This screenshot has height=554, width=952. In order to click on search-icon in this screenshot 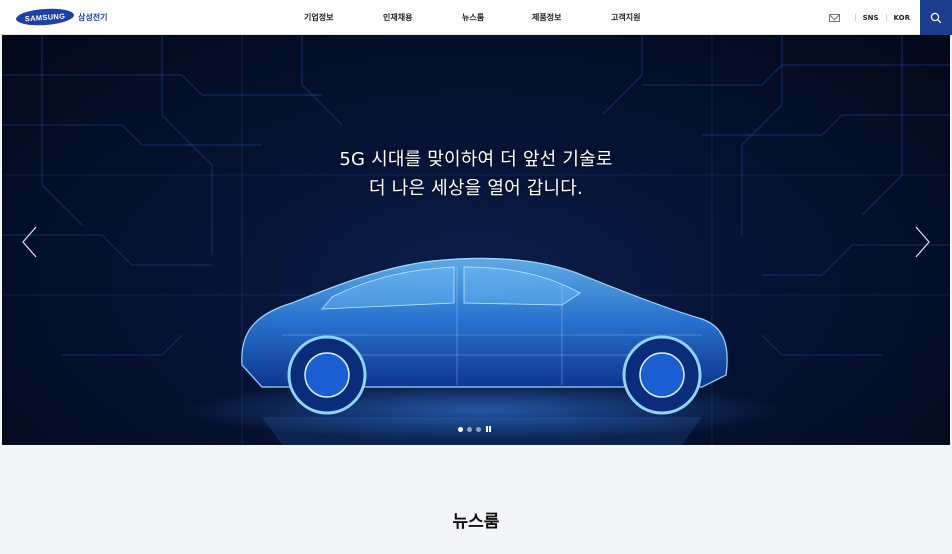, I will do `click(936, 17)`.